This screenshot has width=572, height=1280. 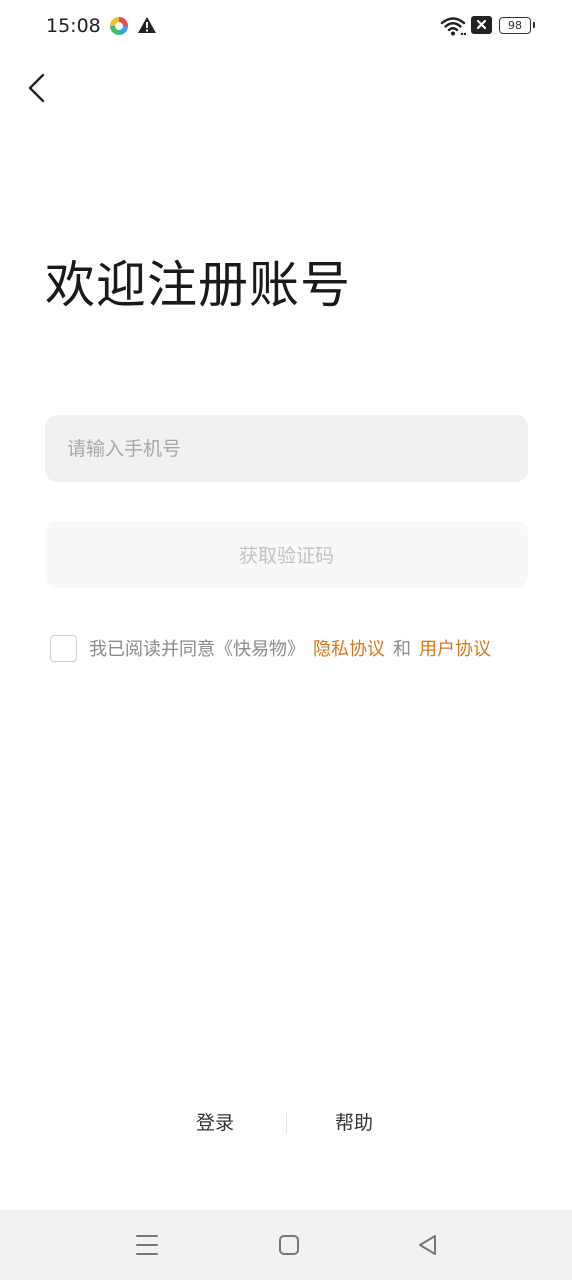 I want to click on phone-input, so click(x=286, y=448).